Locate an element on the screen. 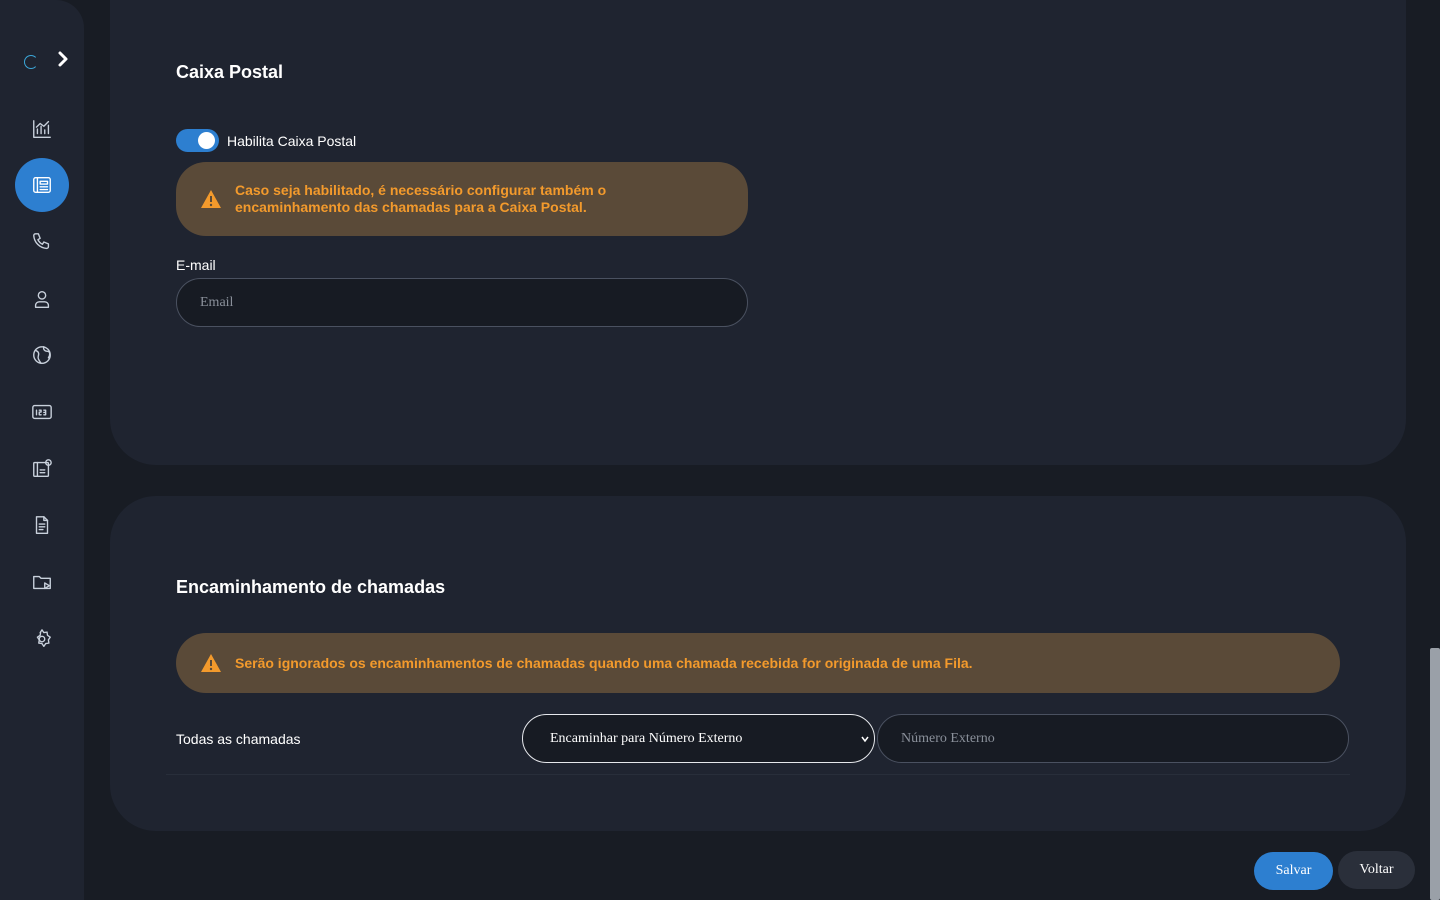 Image resolution: width=1440 pixels, height=900 pixels. globe-icon is located at coordinates (42, 355).